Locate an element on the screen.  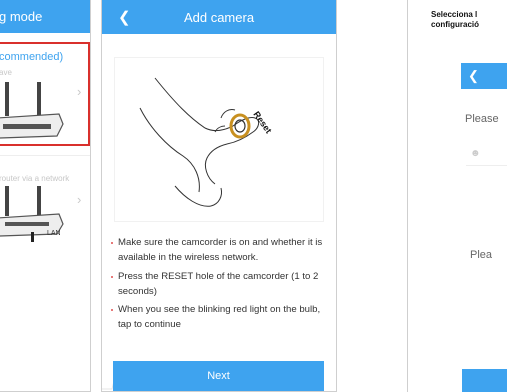
hand-pressing-reset-icon: Reset is located at coordinates (206, 142).